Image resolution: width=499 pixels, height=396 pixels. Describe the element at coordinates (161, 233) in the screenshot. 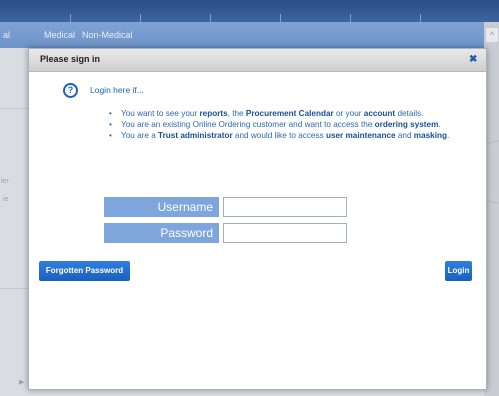

I see `password-label: Password` at that location.